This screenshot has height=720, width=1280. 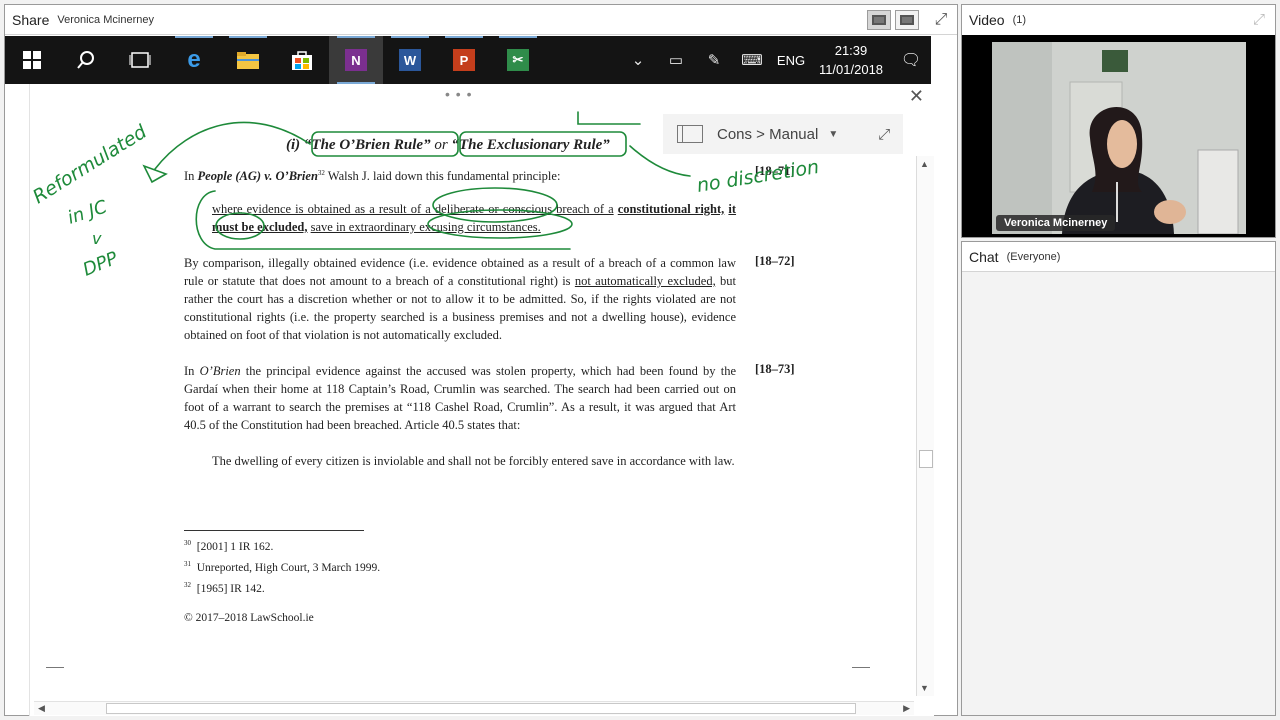 I want to click on scroll-down-arrow-icon: ▼, so click(x=924, y=688).